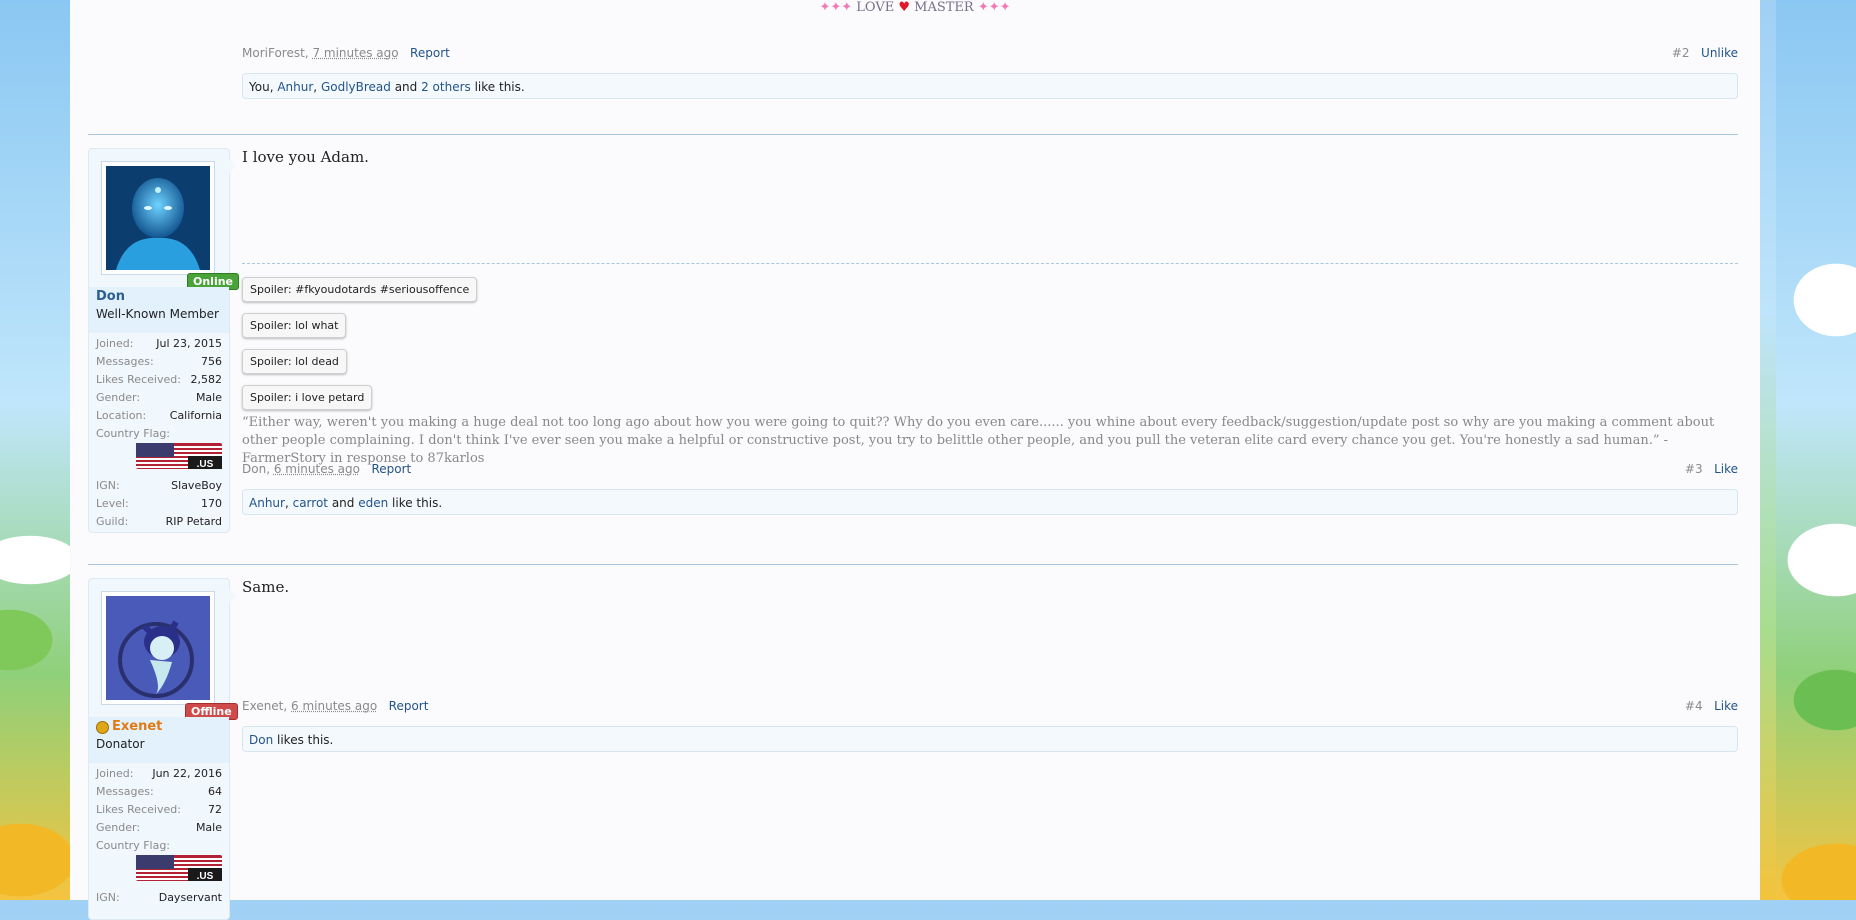 This screenshot has height=920, width=1856. I want to click on stat-row: Messages: 64, so click(159, 791).